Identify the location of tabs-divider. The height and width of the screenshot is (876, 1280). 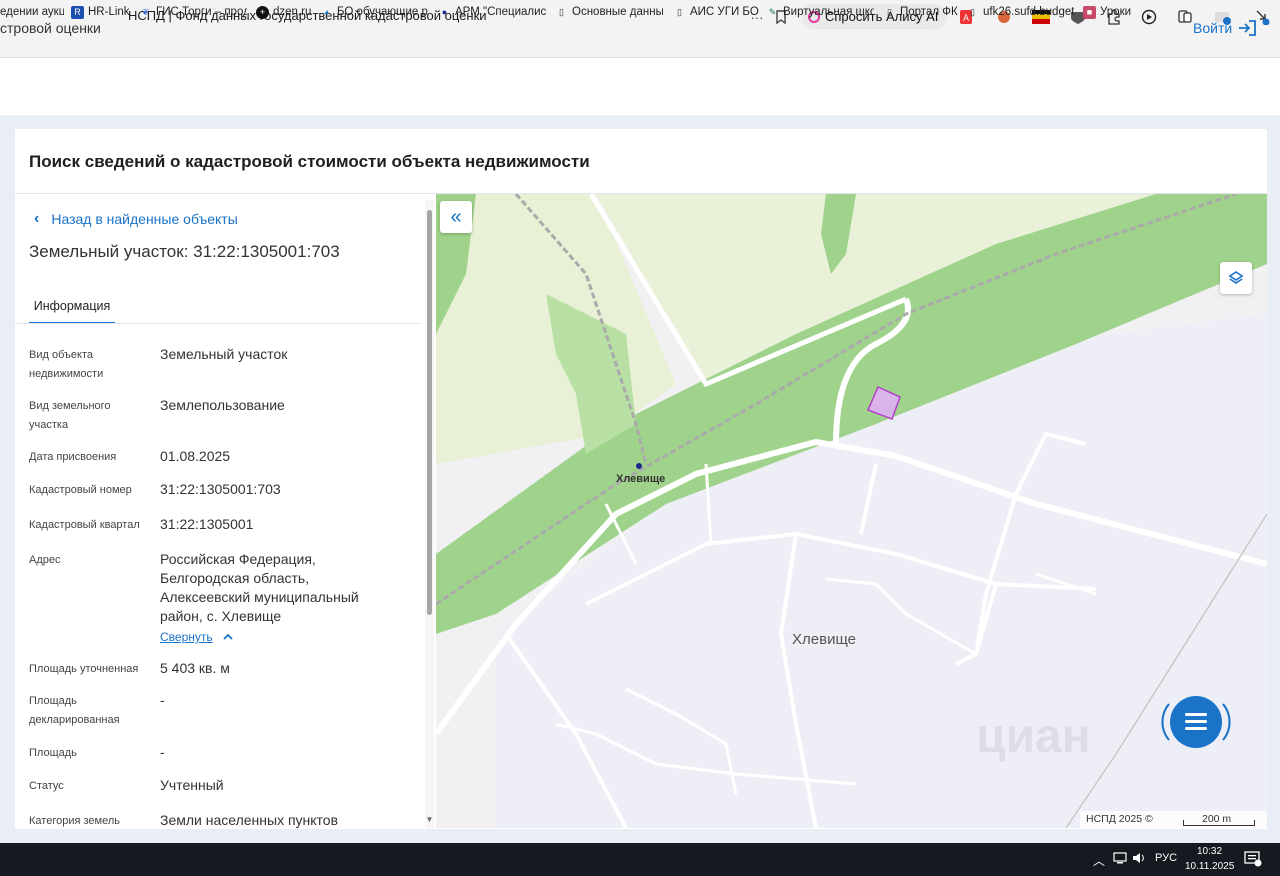
(217, 323).